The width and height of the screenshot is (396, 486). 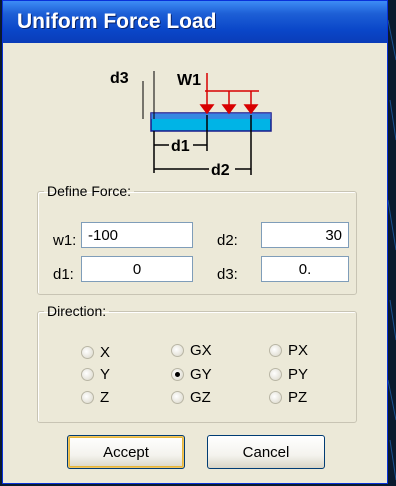 I want to click on radio-gx-label: GX, so click(x=201, y=350).